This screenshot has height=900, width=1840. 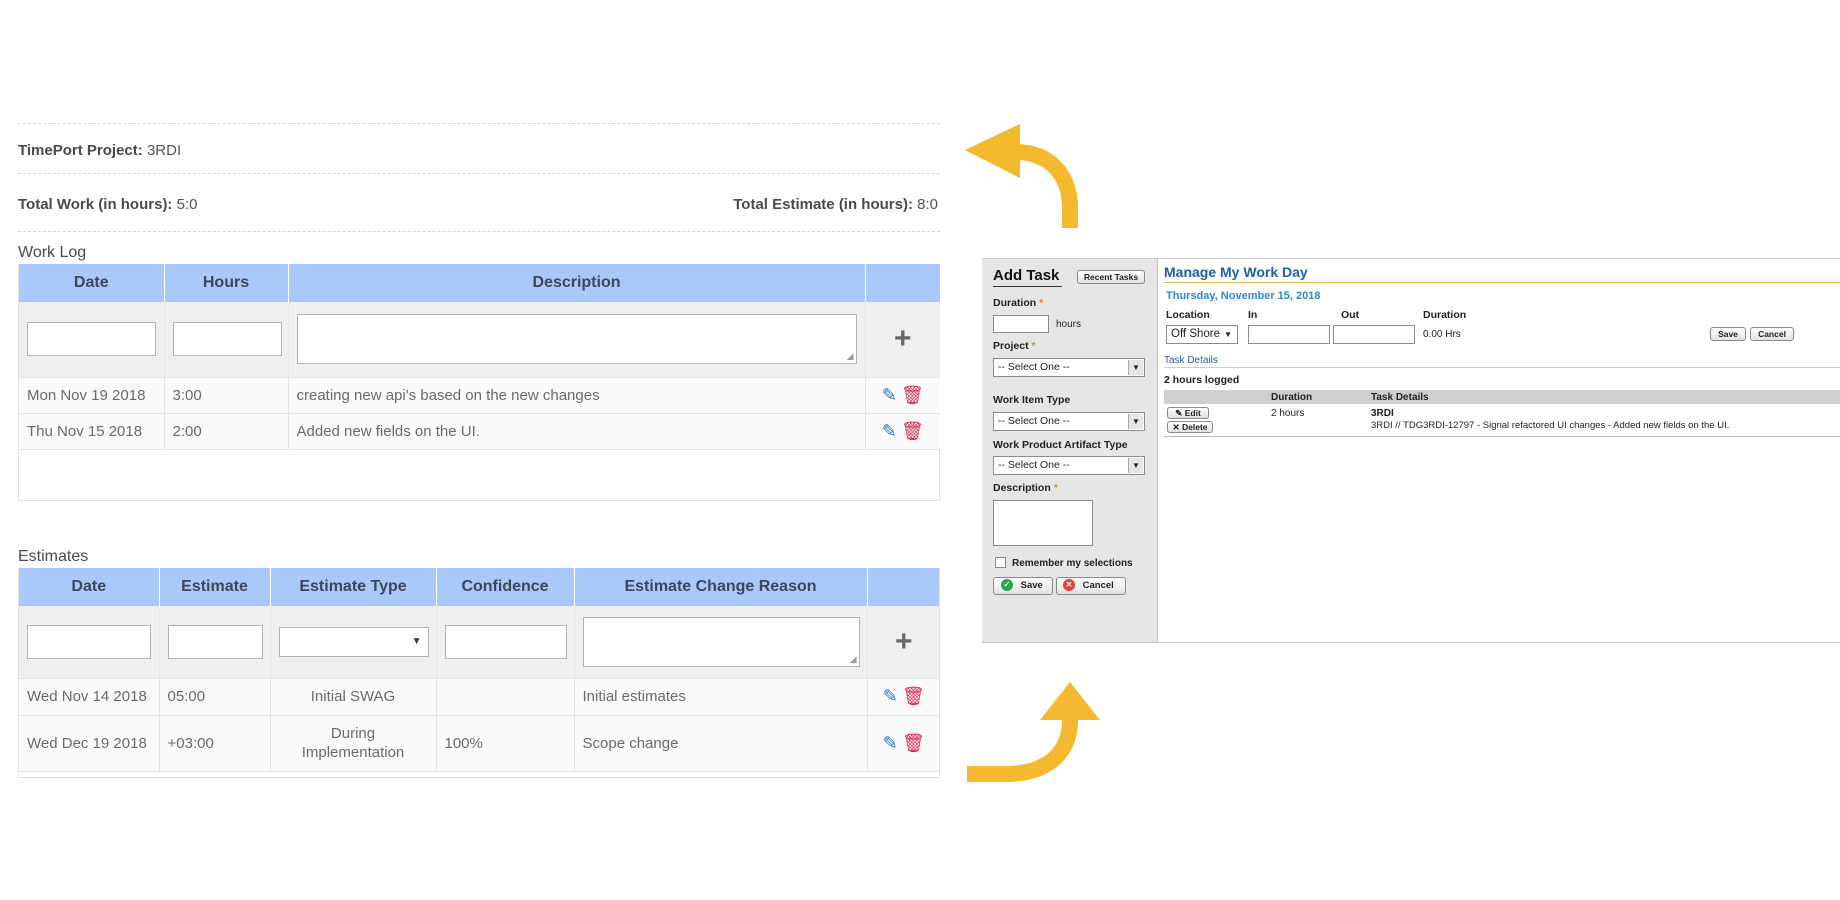 I want to click on location-select: Off Shore ▼, so click(x=1202, y=334).